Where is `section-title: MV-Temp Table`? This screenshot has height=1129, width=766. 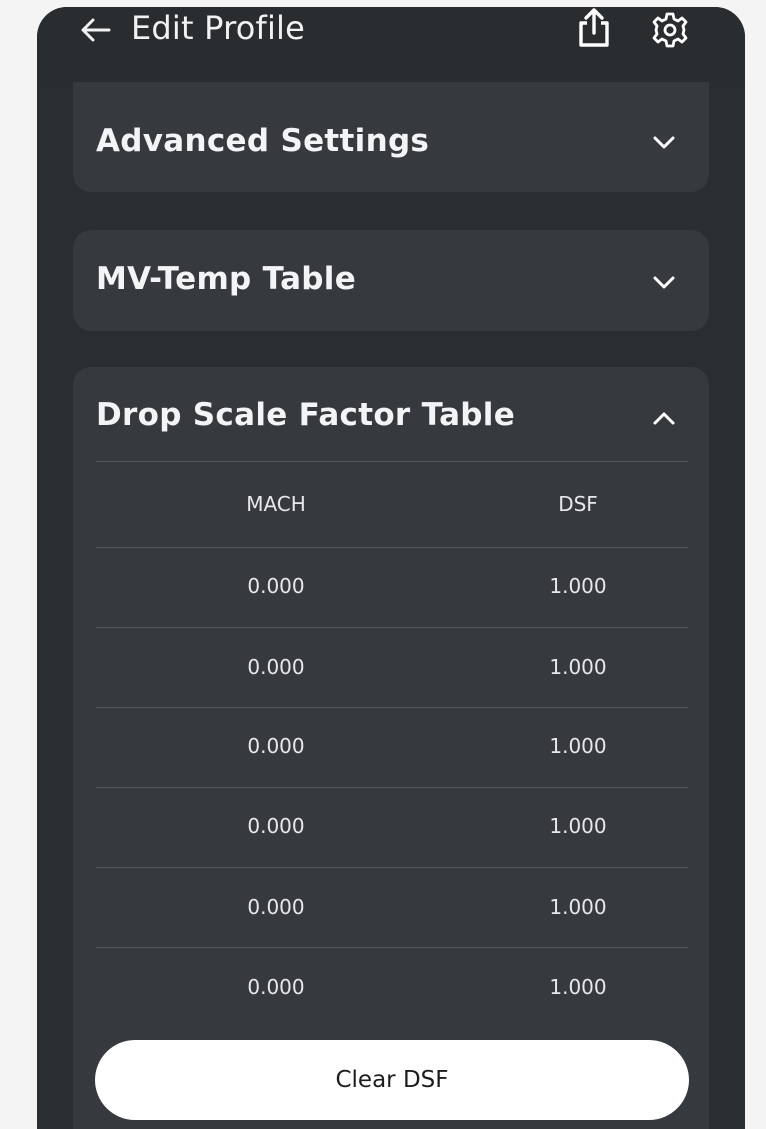 section-title: MV-Temp Table is located at coordinates (226, 279).